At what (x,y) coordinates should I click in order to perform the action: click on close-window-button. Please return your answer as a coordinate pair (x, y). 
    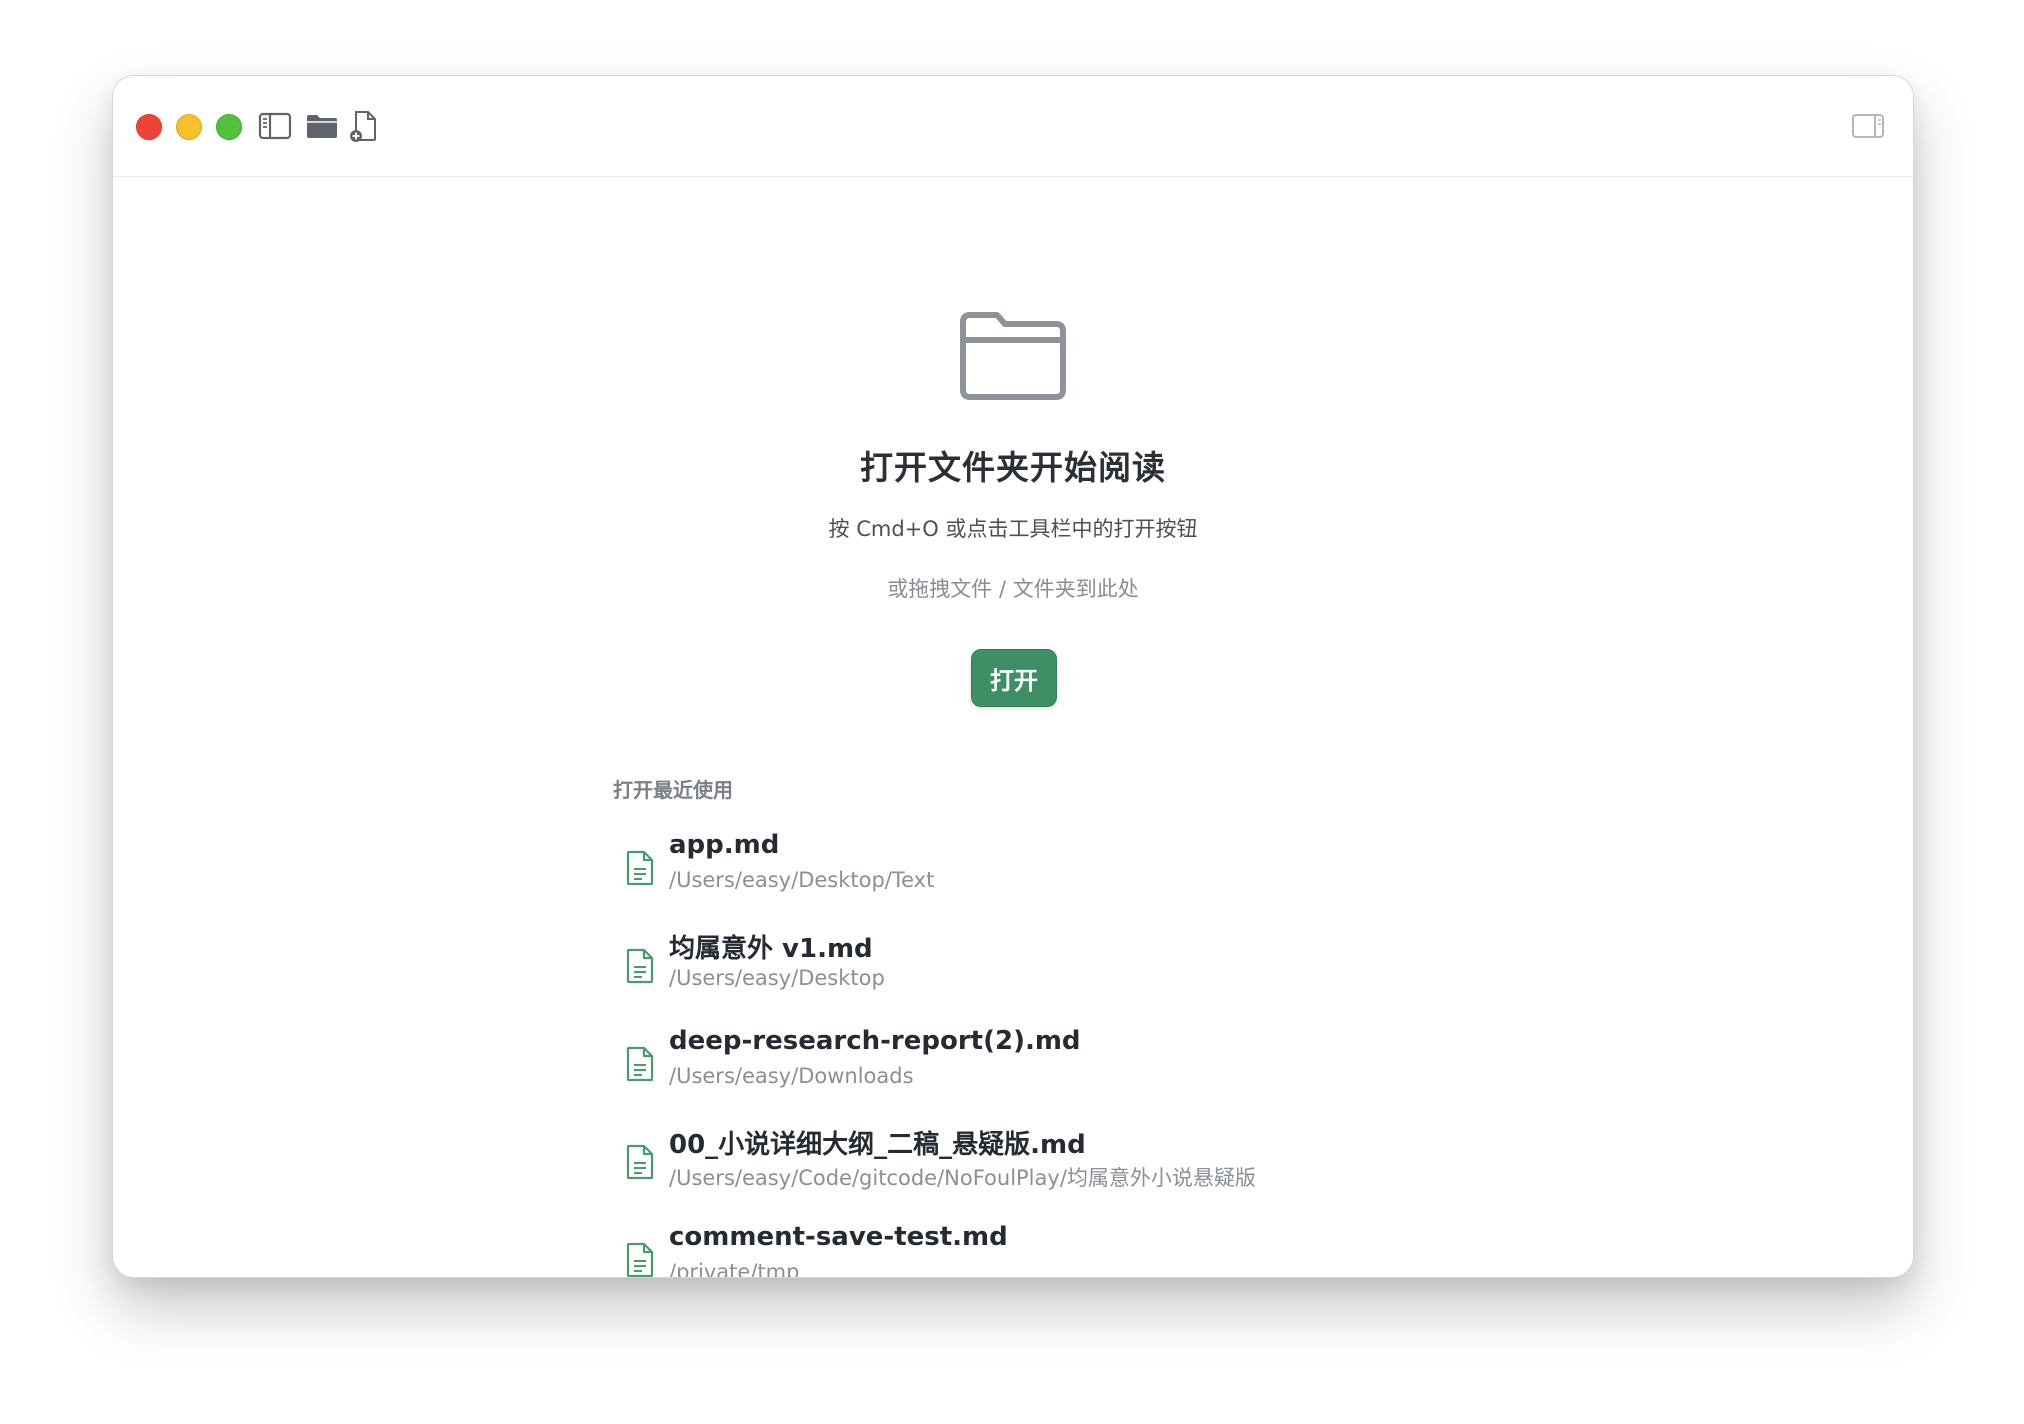
    Looking at the image, I should click on (149, 127).